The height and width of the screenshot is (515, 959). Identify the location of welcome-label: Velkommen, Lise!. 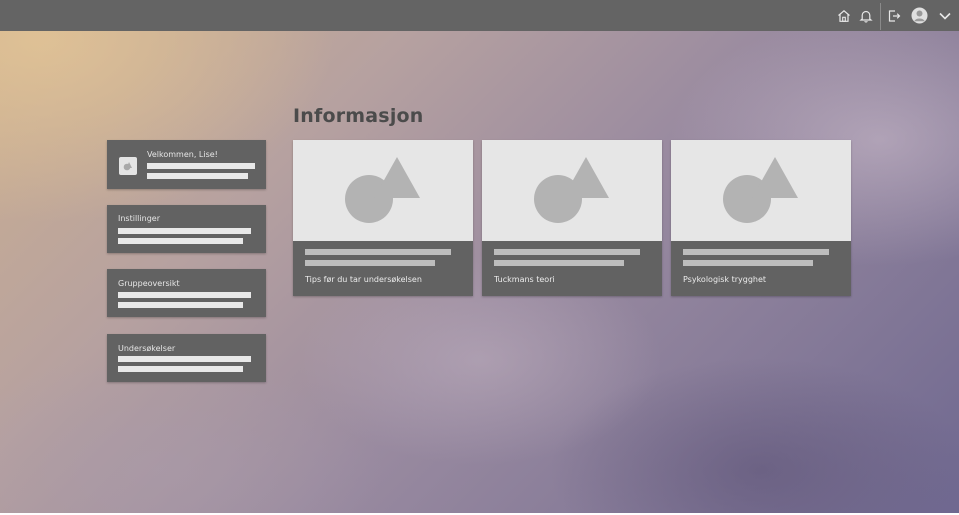
(182, 154).